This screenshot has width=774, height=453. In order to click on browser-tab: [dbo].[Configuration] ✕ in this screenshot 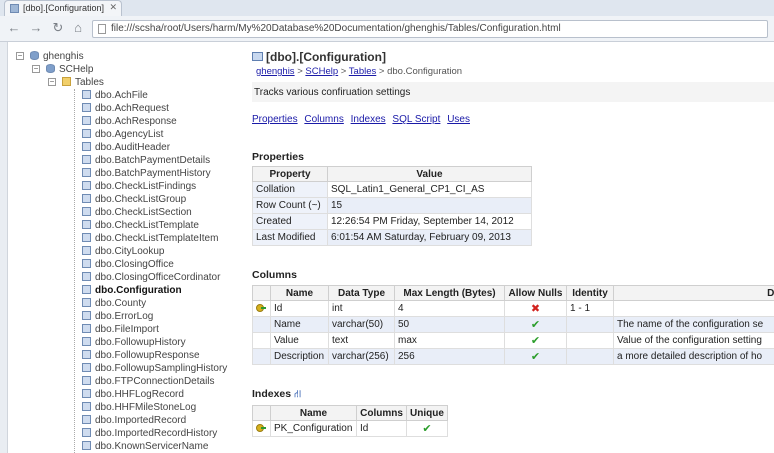, I will do `click(63, 8)`.